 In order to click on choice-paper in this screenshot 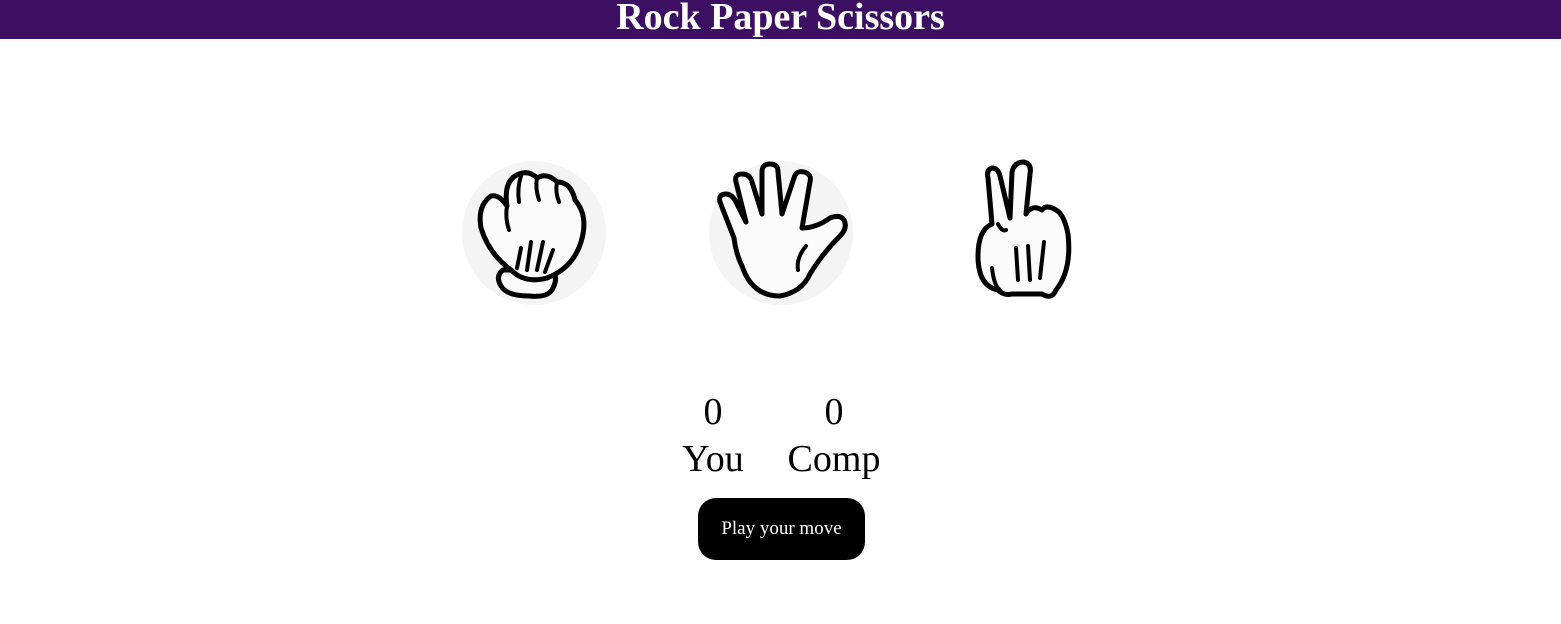, I will do `click(781, 233)`.